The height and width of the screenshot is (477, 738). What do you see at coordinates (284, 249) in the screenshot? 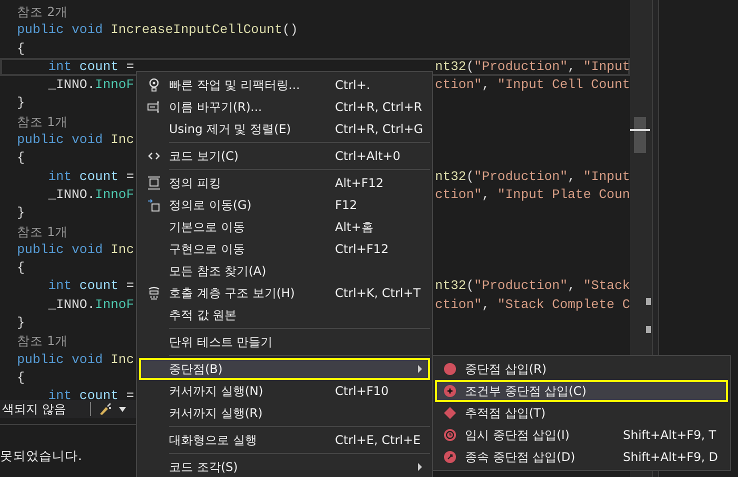
I see `menu-item: 구현으로 이동 Ctrl+F12` at bounding box center [284, 249].